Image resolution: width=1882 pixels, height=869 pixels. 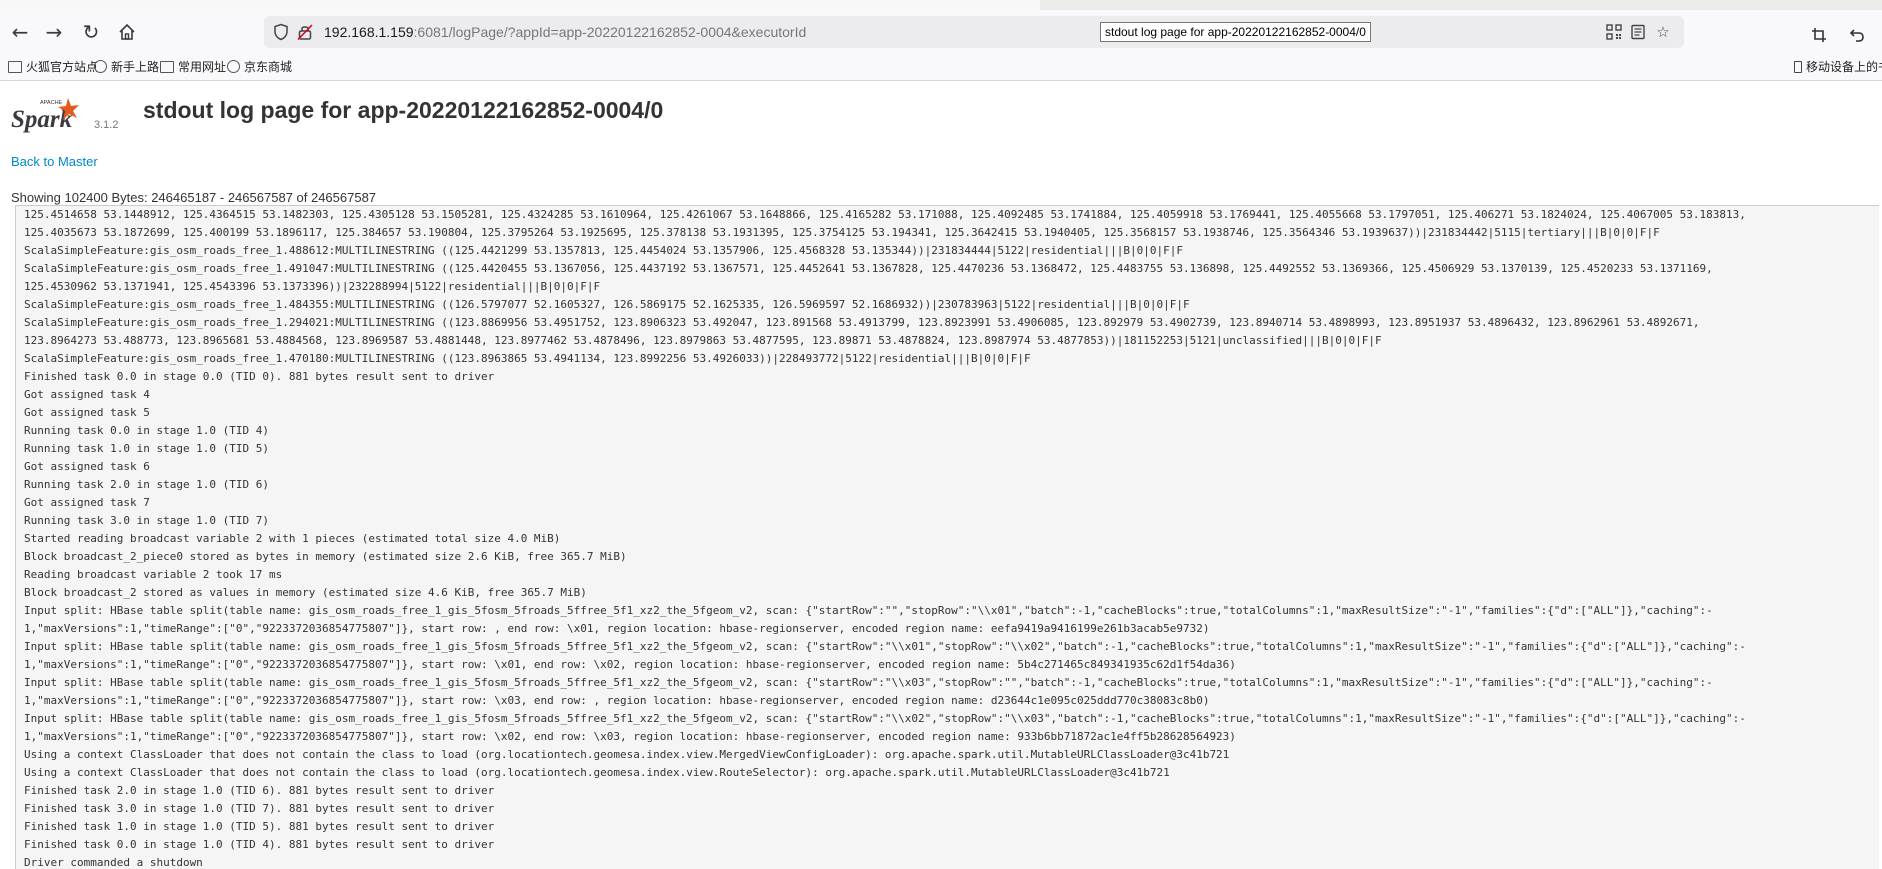 I want to click on bookmark-label: 火狐官方站点, so click(x=62, y=67).